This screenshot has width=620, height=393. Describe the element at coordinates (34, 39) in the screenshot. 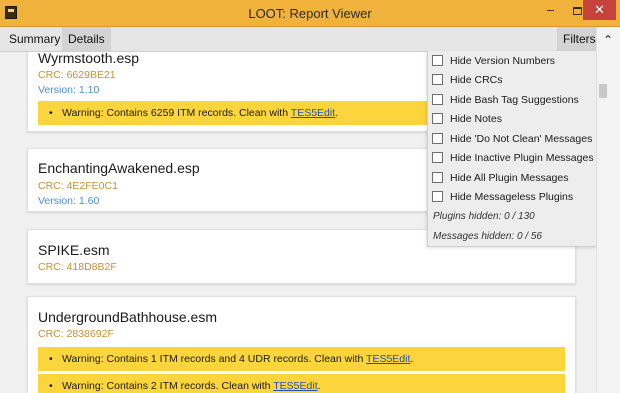

I see `tab-summary: Summary` at that location.